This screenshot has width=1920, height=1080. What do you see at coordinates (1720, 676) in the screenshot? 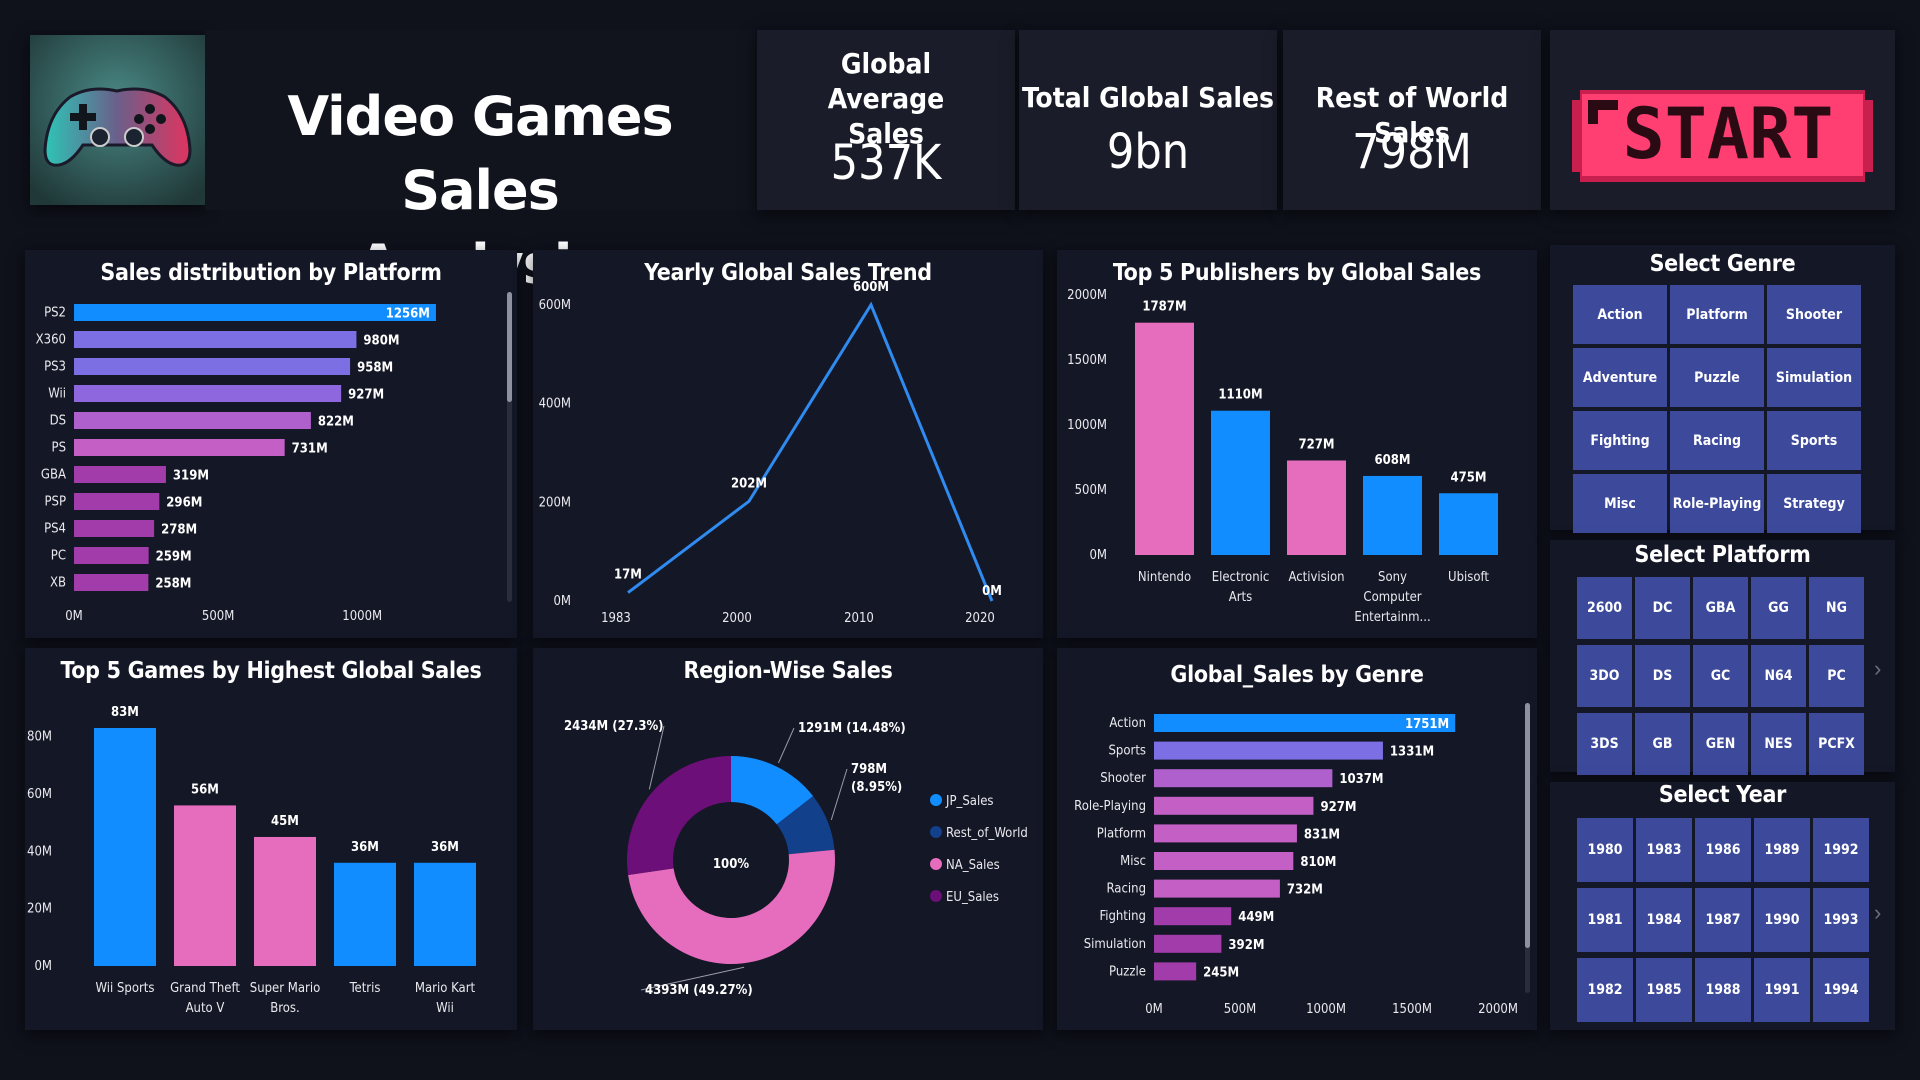
I see `platform-option-gc: GC` at bounding box center [1720, 676].